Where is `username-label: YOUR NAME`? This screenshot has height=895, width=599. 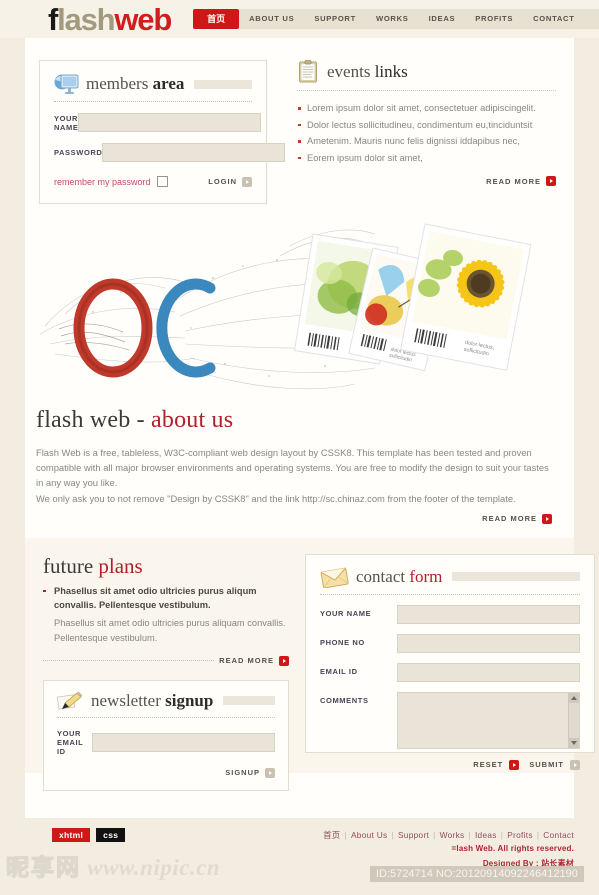
username-label: YOUR NAME is located at coordinates (66, 122).